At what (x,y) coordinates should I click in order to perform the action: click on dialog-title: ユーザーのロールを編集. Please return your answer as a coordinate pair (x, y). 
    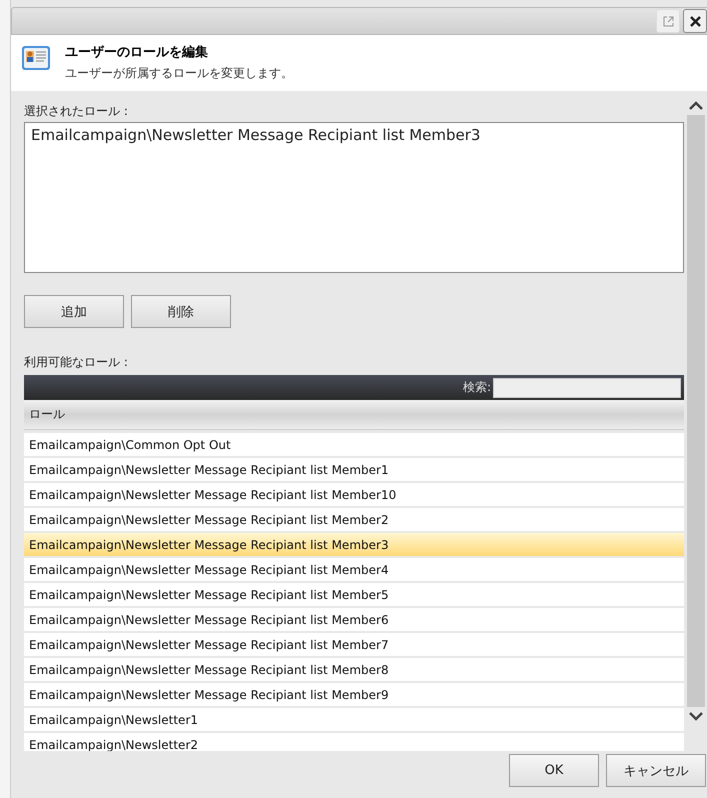
    Looking at the image, I should click on (137, 52).